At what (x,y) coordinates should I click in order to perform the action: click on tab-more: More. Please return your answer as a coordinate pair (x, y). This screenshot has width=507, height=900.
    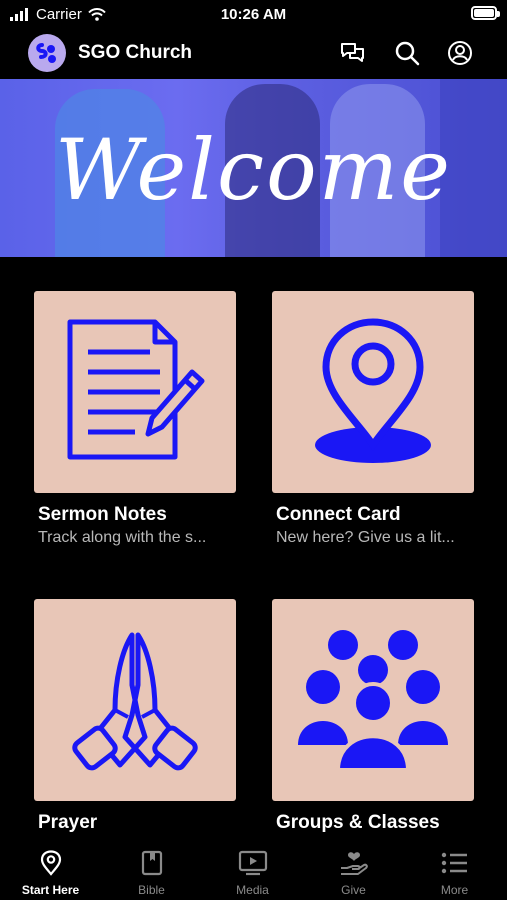
    Looking at the image, I should click on (454, 870).